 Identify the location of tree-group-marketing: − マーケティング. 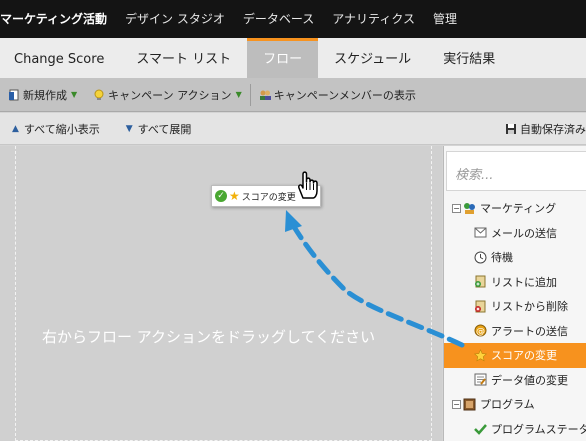
(515, 208).